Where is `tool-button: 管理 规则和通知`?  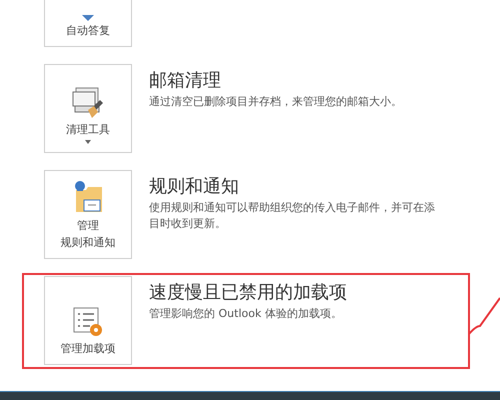 tool-button: 管理 规则和通知 is located at coordinates (88, 214).